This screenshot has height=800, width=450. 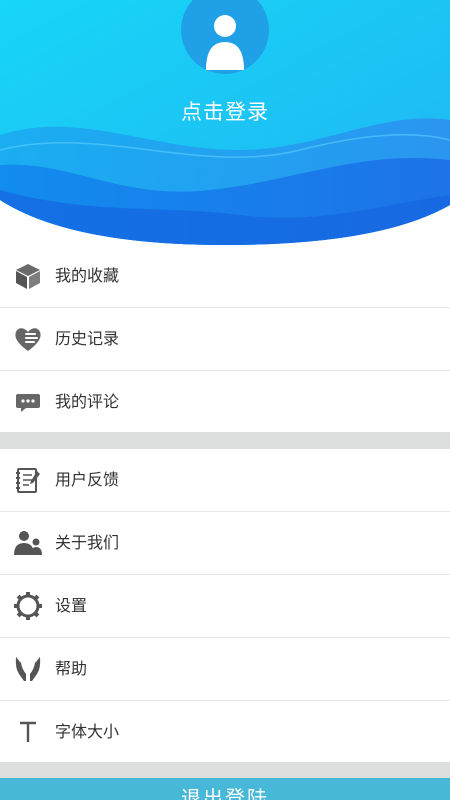 What do you see at coordinates (28, 669) in the screenshot?
I see `hands-icon` at bounding box center [28, 669].